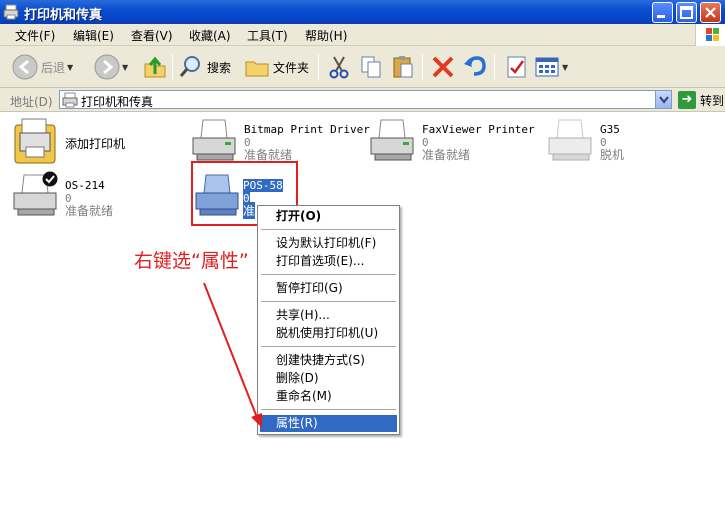  What do you see at coordinates (50, 179) in the screenshot?
I see `default-check-icon` at bounding box center [50, 179].